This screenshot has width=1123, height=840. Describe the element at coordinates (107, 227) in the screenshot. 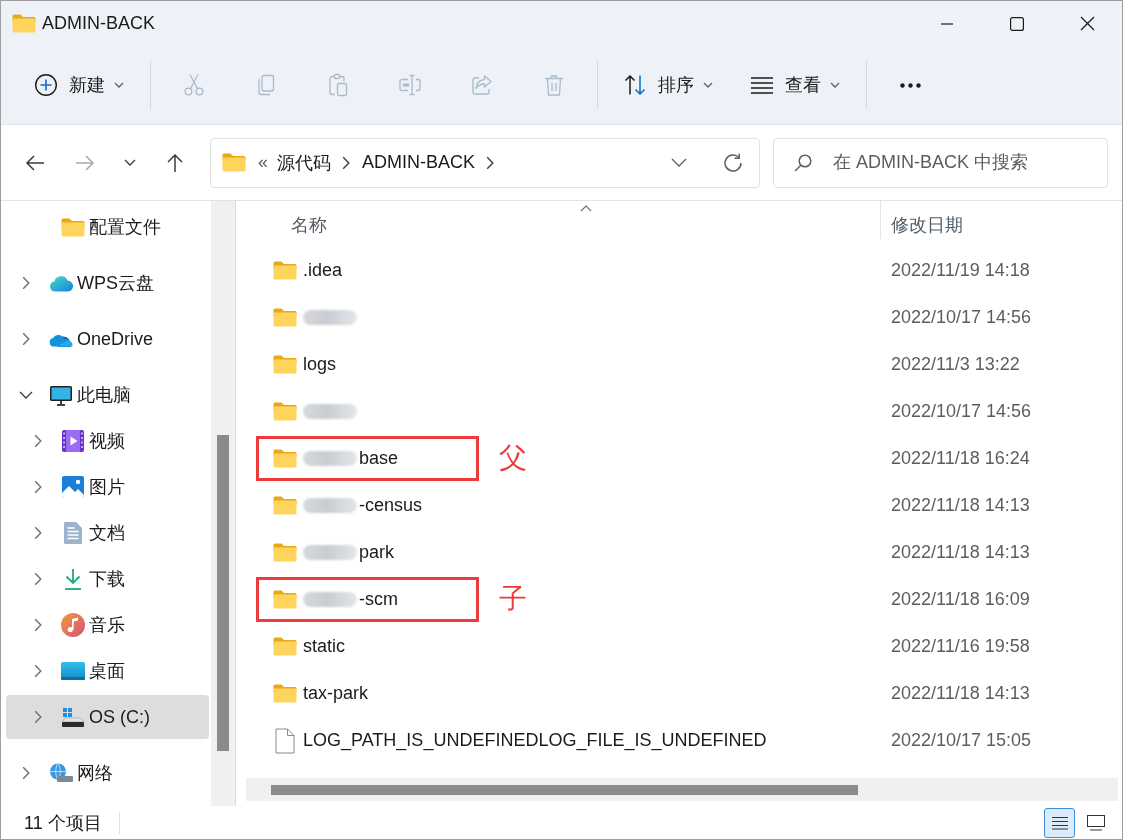

I see `nav-pane-item: 配置文件` at that location.